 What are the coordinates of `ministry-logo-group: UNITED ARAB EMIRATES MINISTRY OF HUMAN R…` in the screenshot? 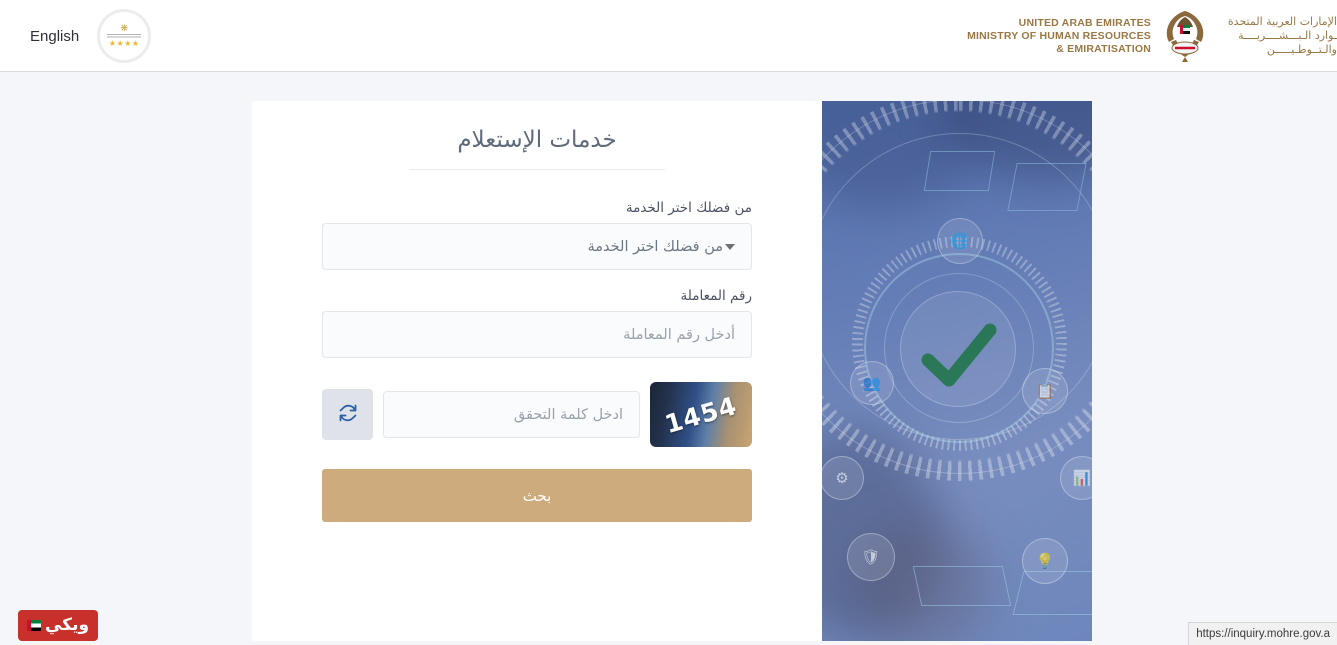 It's located at (1152, 36).